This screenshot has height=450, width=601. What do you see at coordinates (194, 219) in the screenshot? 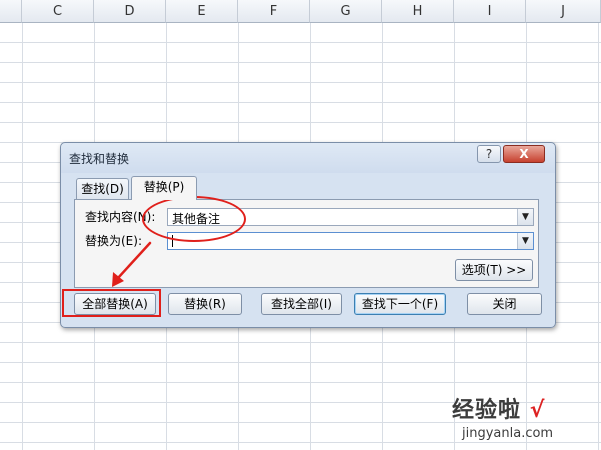
I see `annotation-ellipse` at bounding box center [194, 219].